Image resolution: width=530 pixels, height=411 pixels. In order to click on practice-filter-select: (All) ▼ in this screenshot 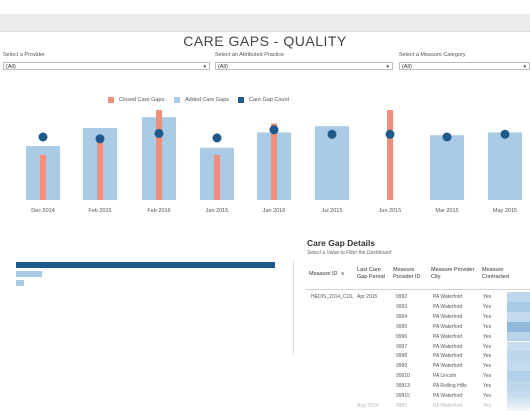, I will do `click(304, 66)`.